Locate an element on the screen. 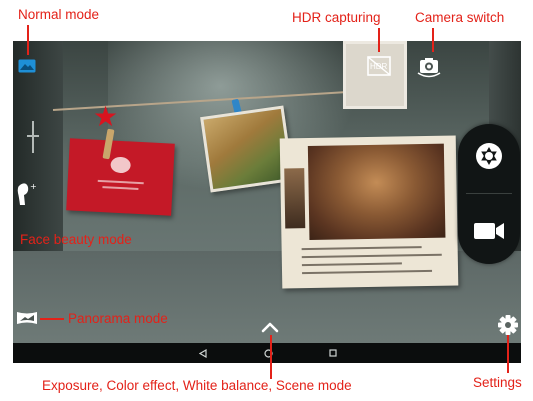 The width and height of the screenshot is (533, 401). back-button is located at coordinates (203, 353).